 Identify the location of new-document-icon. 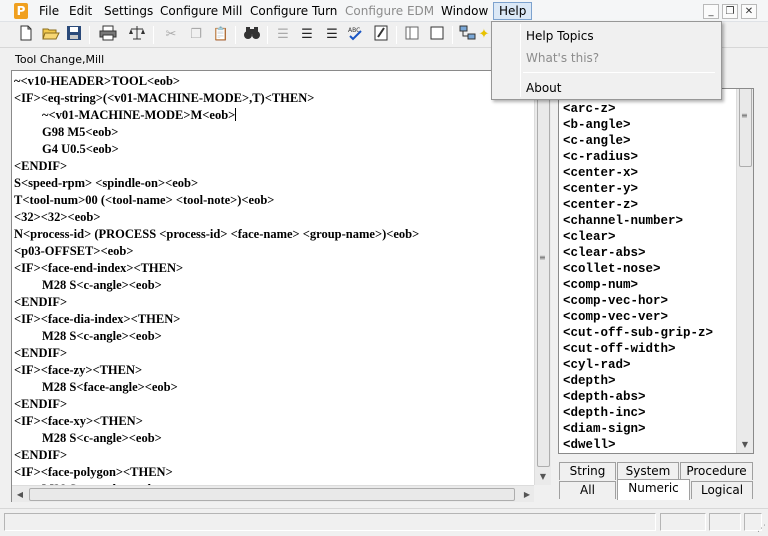
(26, 35).